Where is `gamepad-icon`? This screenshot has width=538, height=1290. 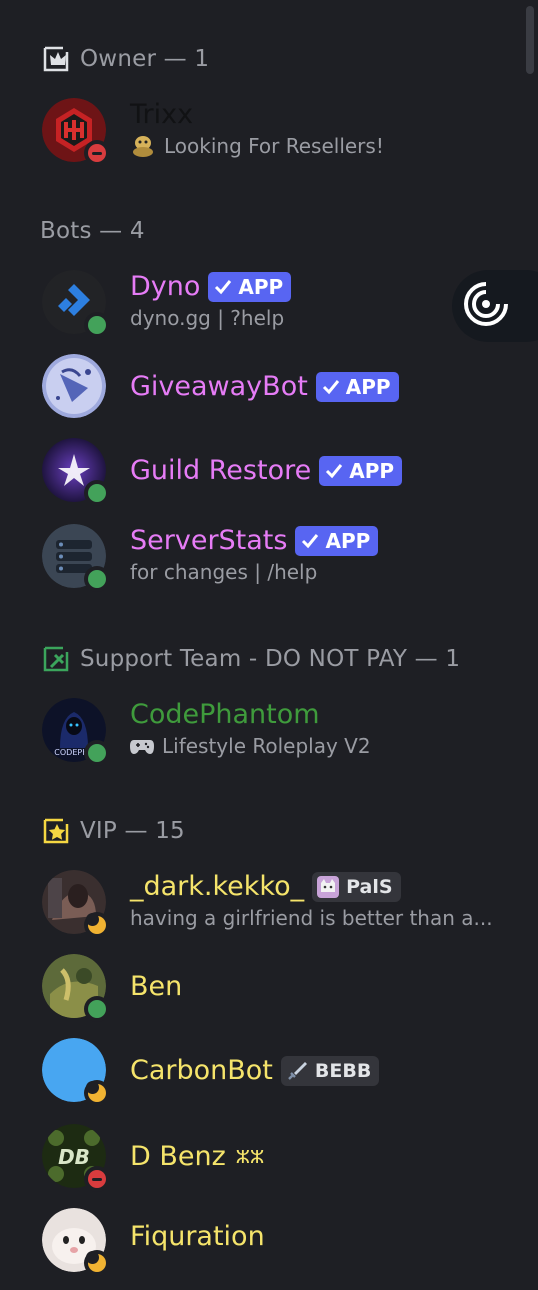
gamepad-icon is located at coordinates (142, 746).